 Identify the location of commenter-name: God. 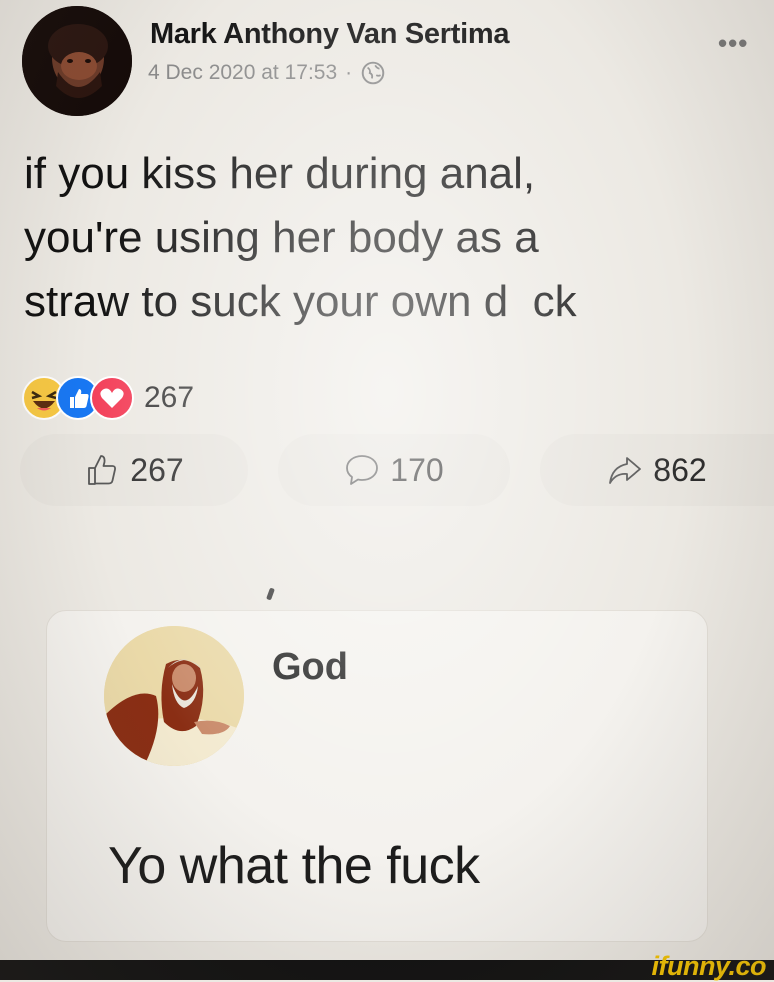
(310, 667).